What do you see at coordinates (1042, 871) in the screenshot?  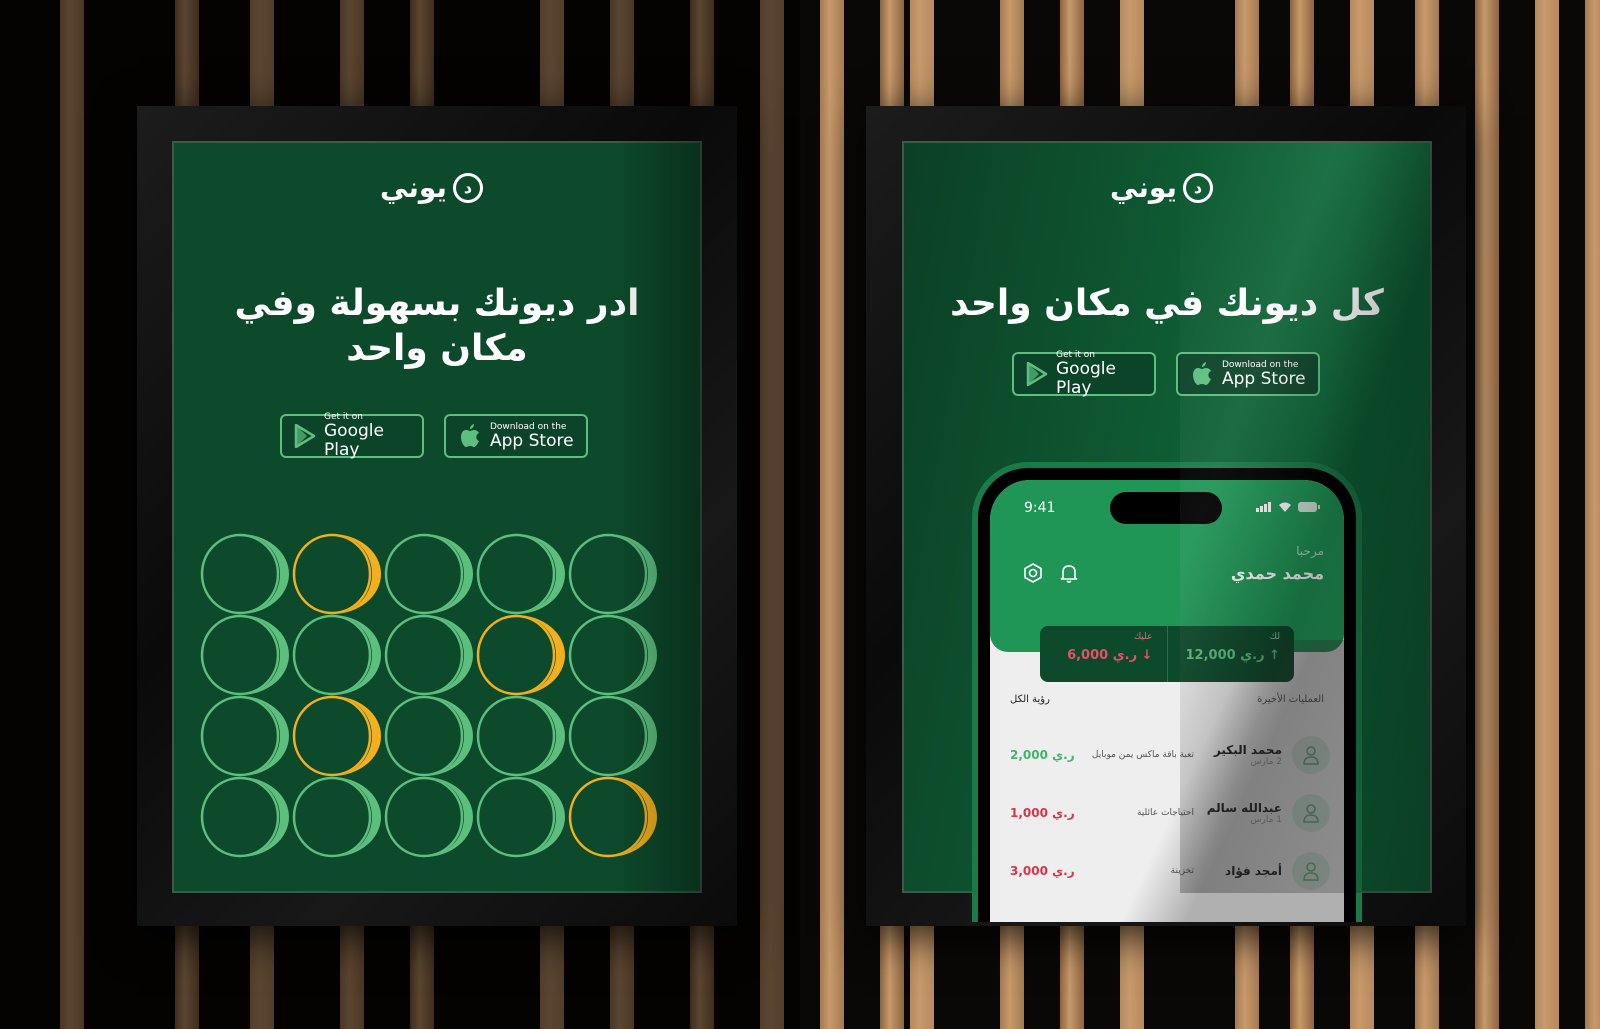 I see `transaction-amount: 3,000 ر.ي` at bounding box center [1042, 871].